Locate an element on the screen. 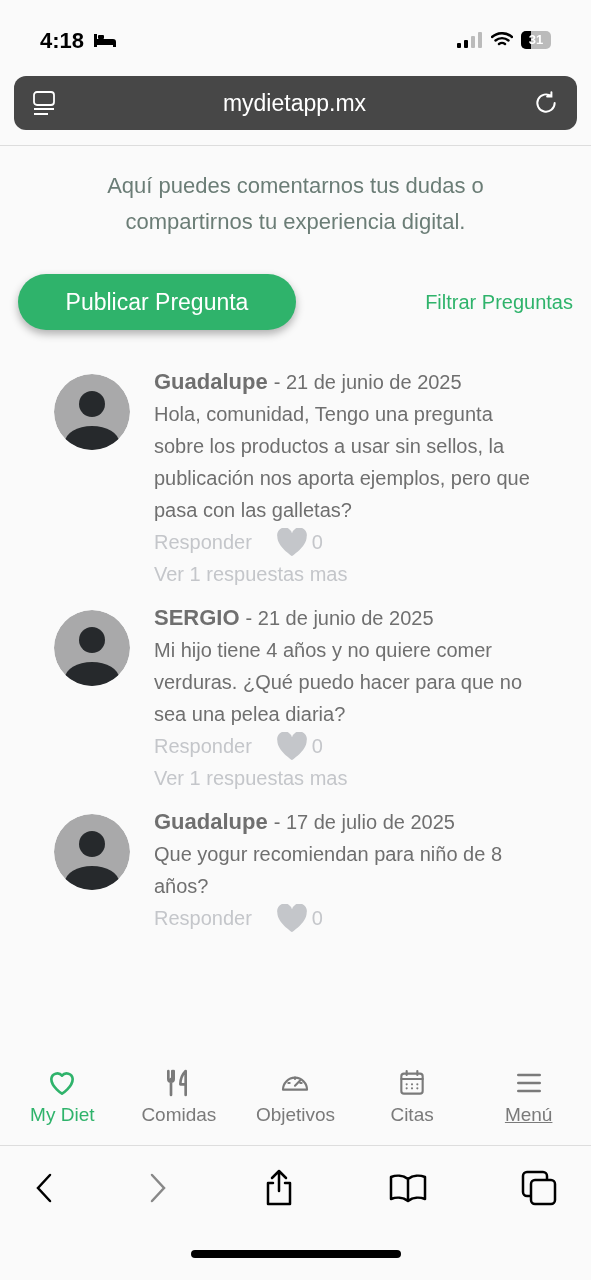 The image size is (591, 1280). nav-tab: Menú is located at coordinates (528, 1097).